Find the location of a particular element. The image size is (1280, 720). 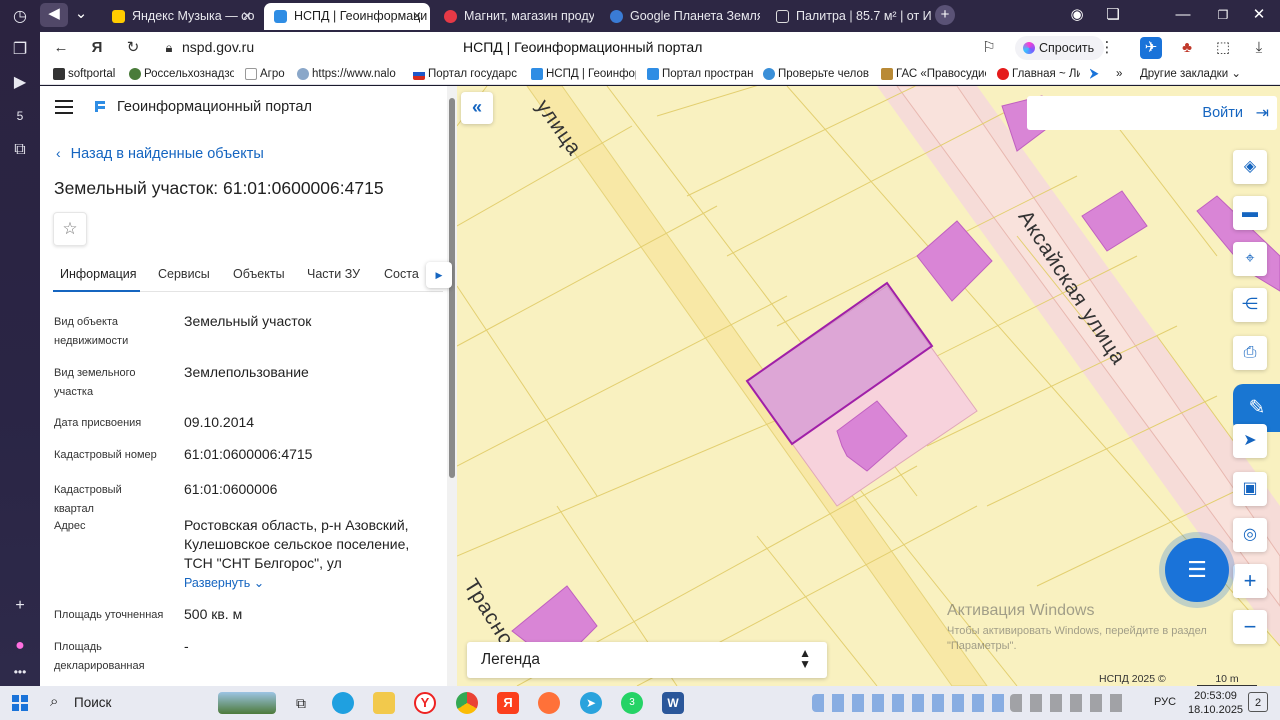

bookmark-item: Россельхознадзо is located at coordinates (181, 74).